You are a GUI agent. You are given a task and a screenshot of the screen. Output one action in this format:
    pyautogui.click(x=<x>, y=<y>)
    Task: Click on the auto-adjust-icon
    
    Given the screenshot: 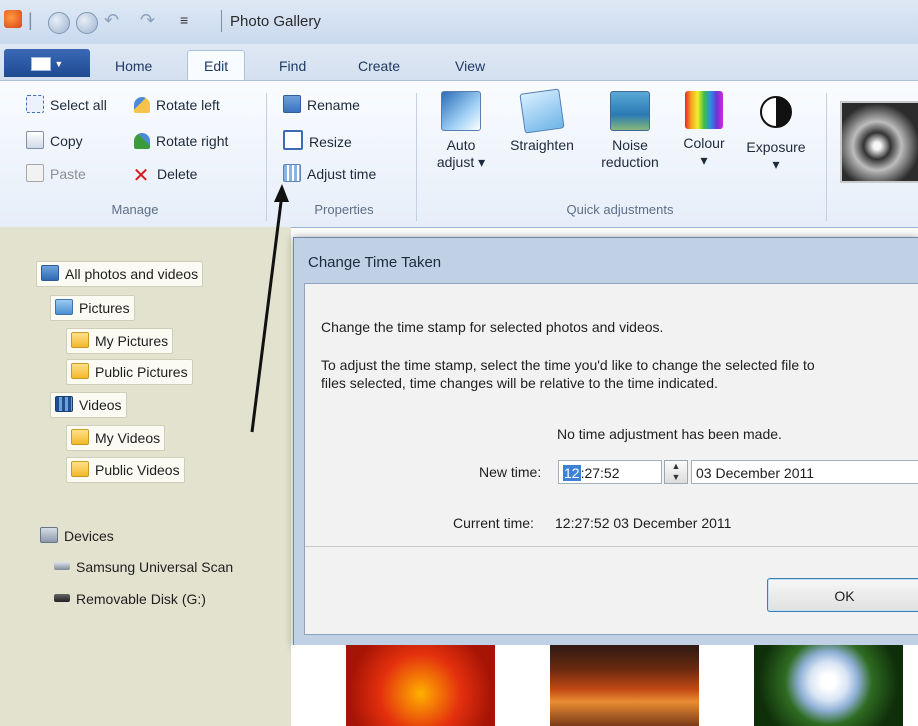 What is the action you would take?
    pyautogui.click(x=461, y=111)
    